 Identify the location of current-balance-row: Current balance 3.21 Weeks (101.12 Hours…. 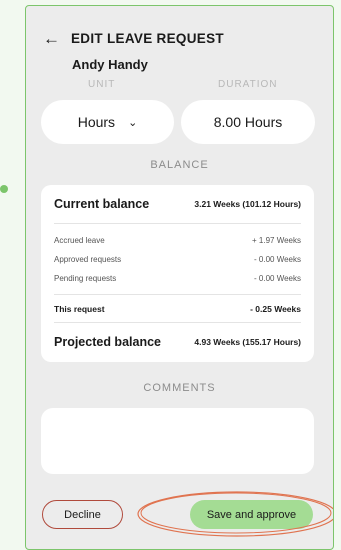
(177, 204).